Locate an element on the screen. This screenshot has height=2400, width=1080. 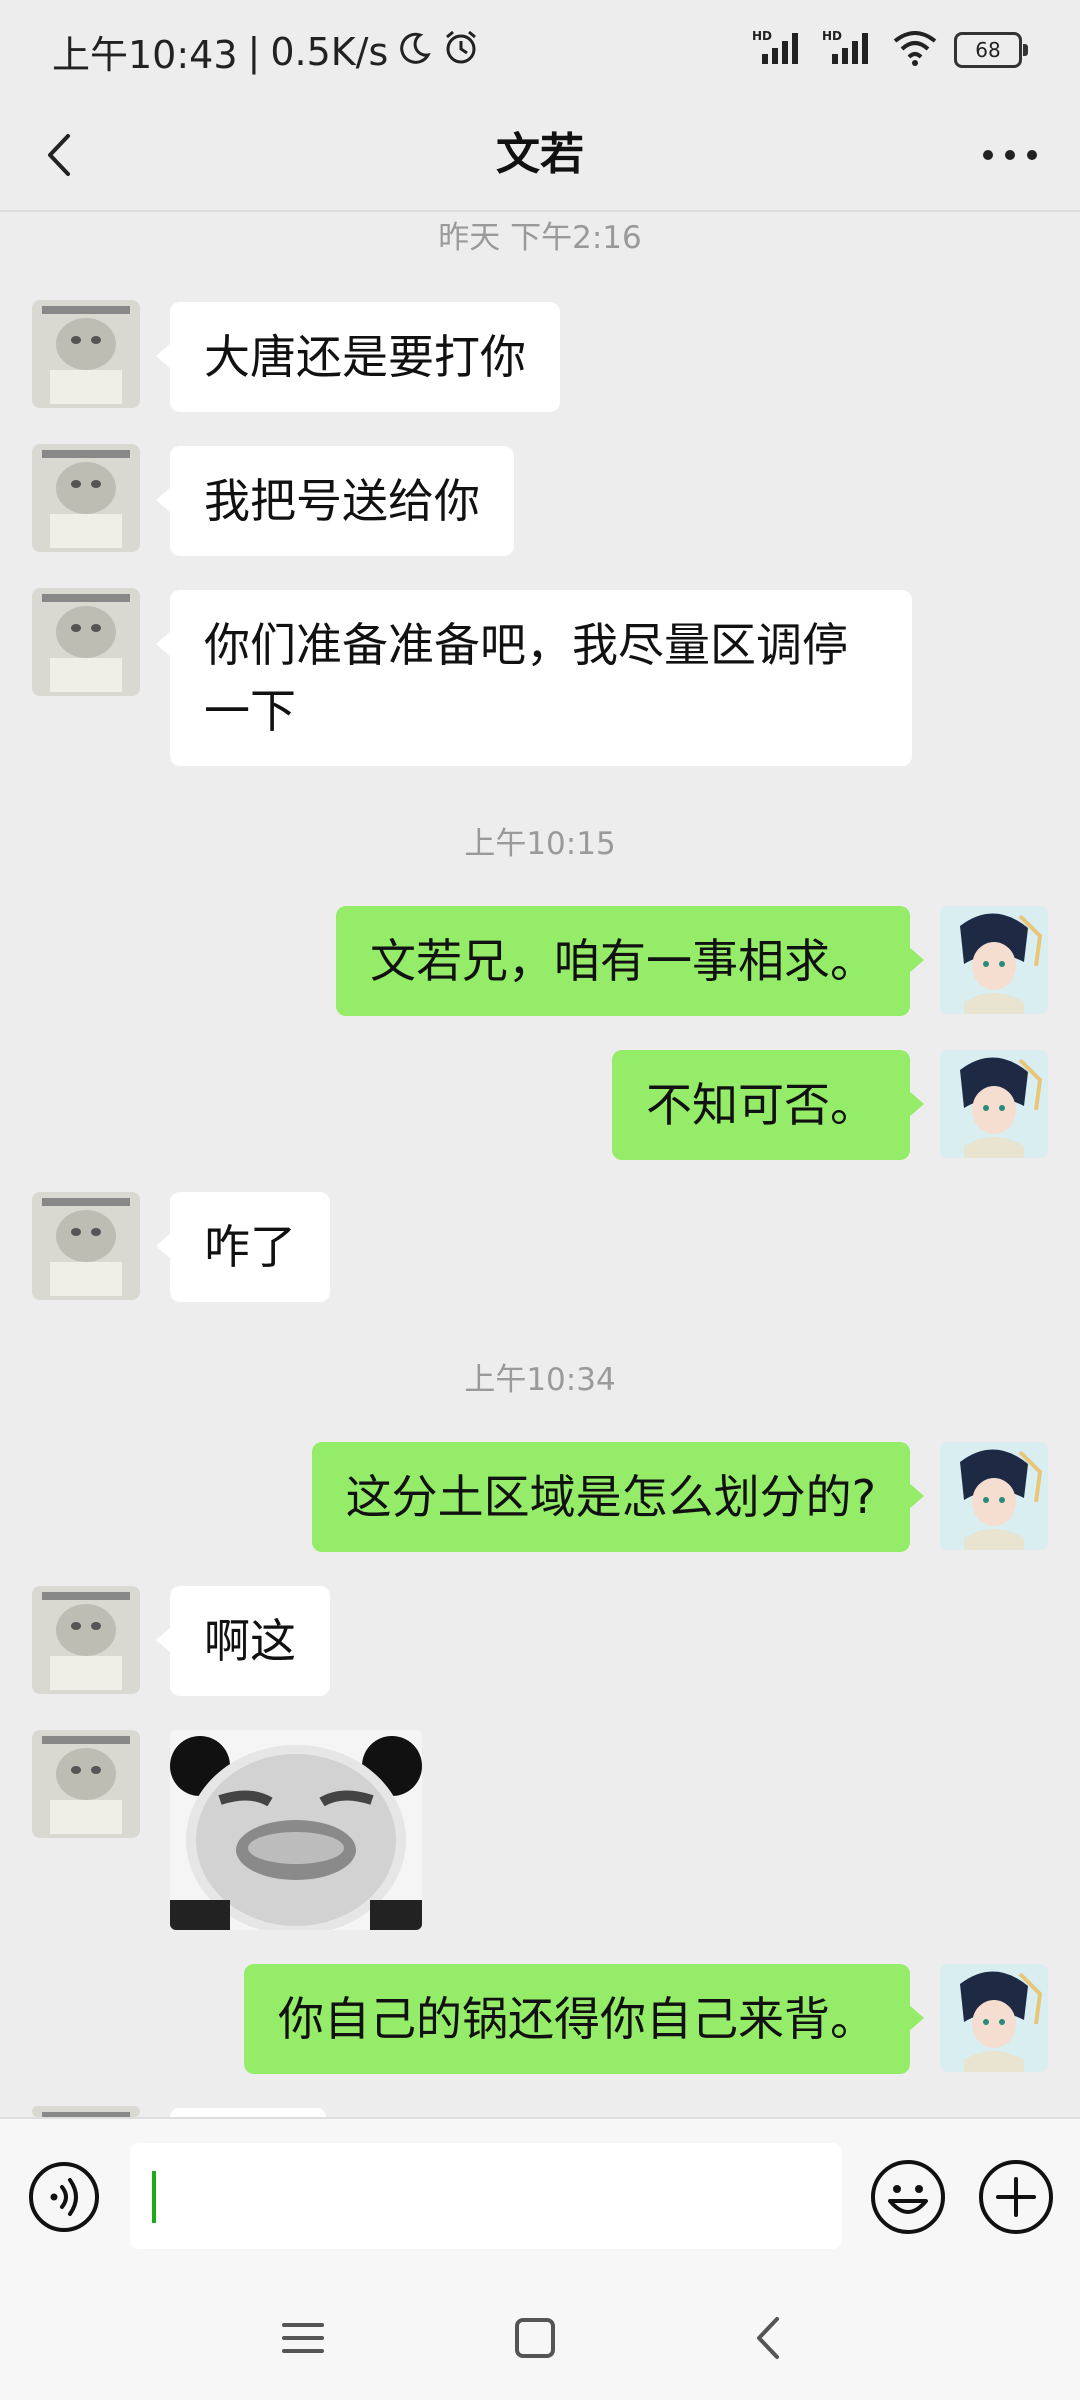
alarm-icon is located at coordinates (461, 51).